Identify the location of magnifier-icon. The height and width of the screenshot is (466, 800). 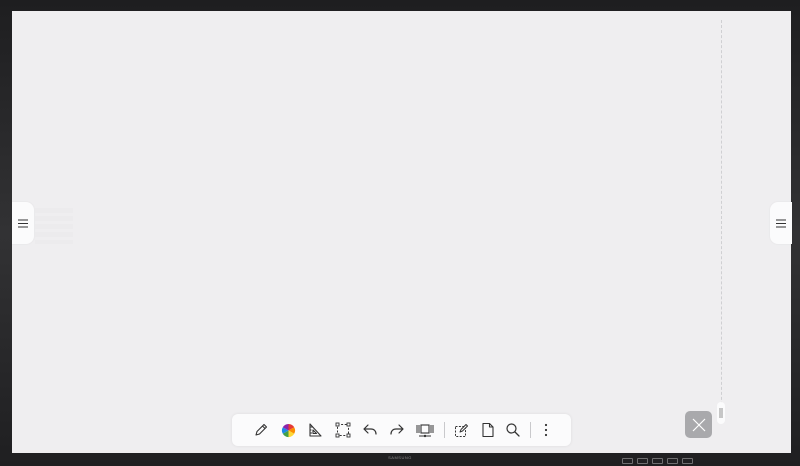
(513, 430).